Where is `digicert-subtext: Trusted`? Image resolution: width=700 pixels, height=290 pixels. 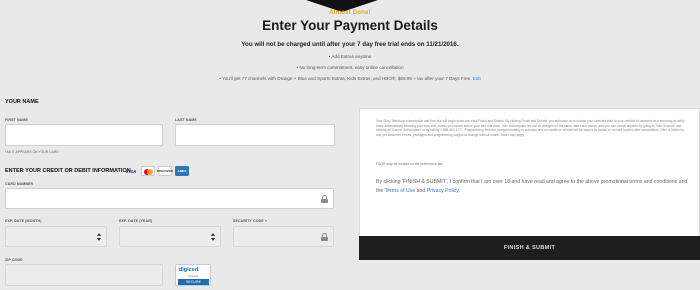
digicert-subtext: Trusted is located at coordinates (193, 276).